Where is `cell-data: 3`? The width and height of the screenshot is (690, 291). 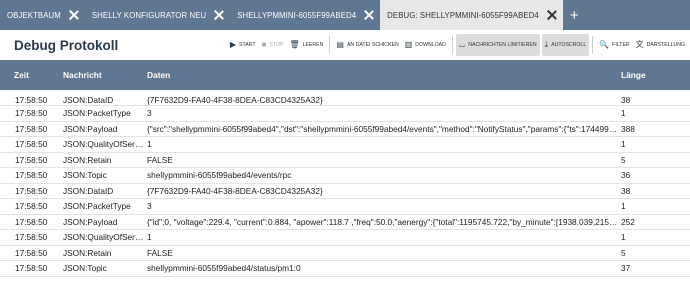 cell-data: 3 is located at coordinates (149, 113).